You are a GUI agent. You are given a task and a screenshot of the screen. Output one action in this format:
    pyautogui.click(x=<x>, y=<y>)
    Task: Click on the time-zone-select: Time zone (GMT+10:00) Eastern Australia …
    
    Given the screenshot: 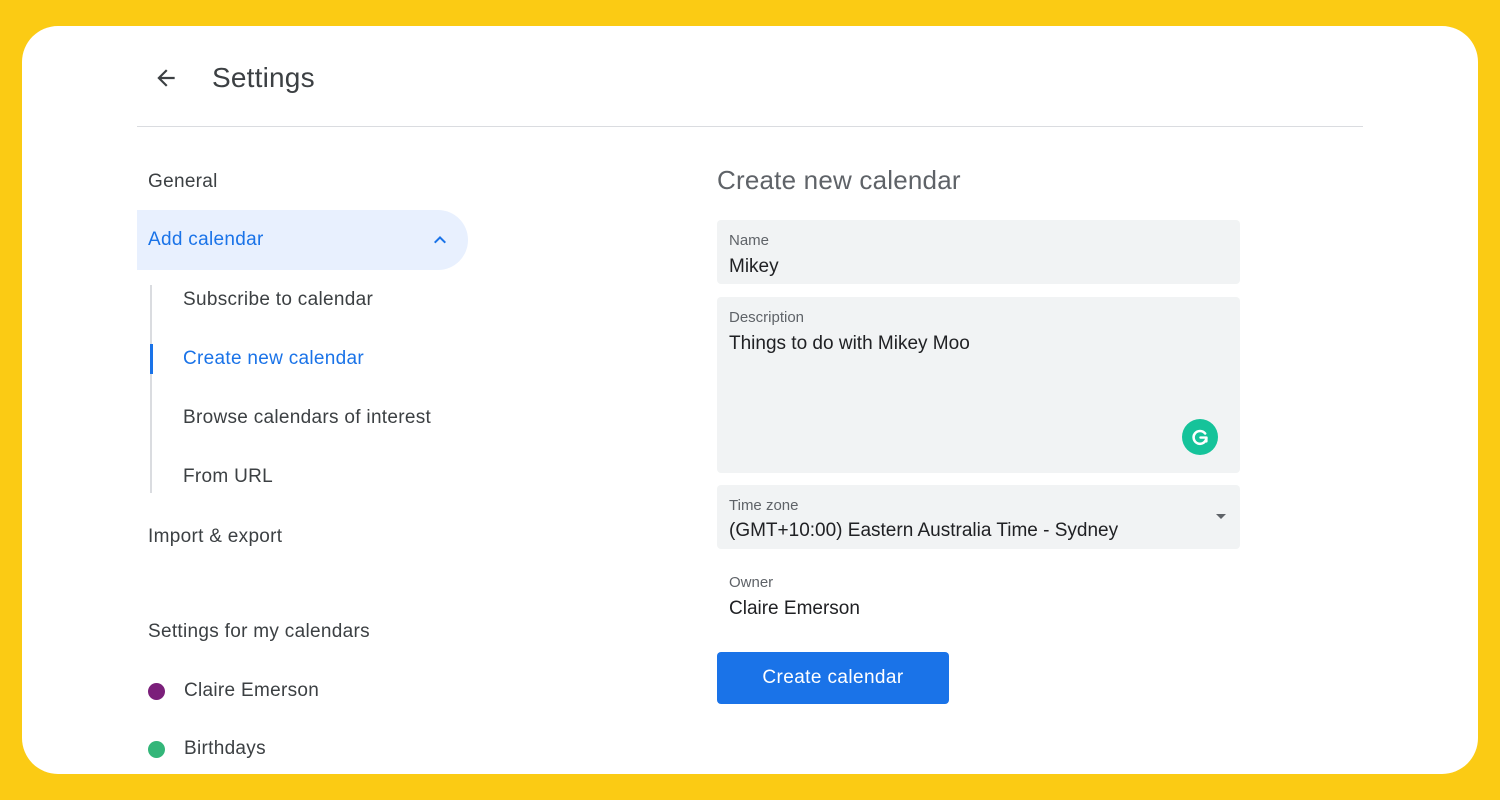 What is the action you would take?
    pyautogui.click(x=978, y=517)
    